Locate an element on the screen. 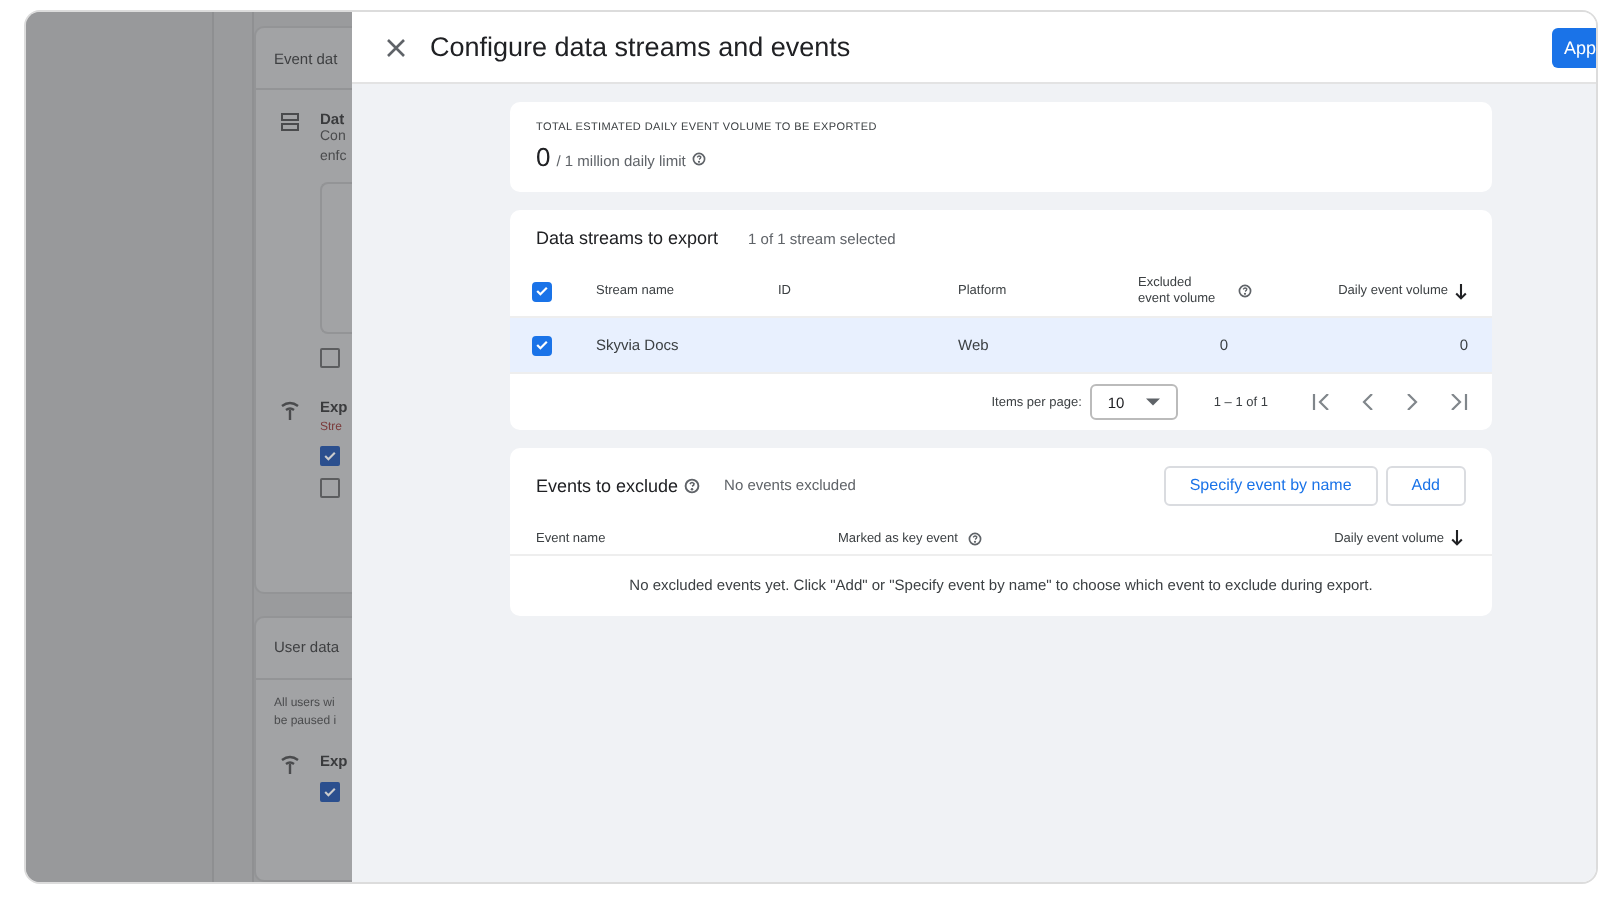 Image resolution: width=1620 pixels, height=914 pixels. data-icon is located at coordinates (290, 122).